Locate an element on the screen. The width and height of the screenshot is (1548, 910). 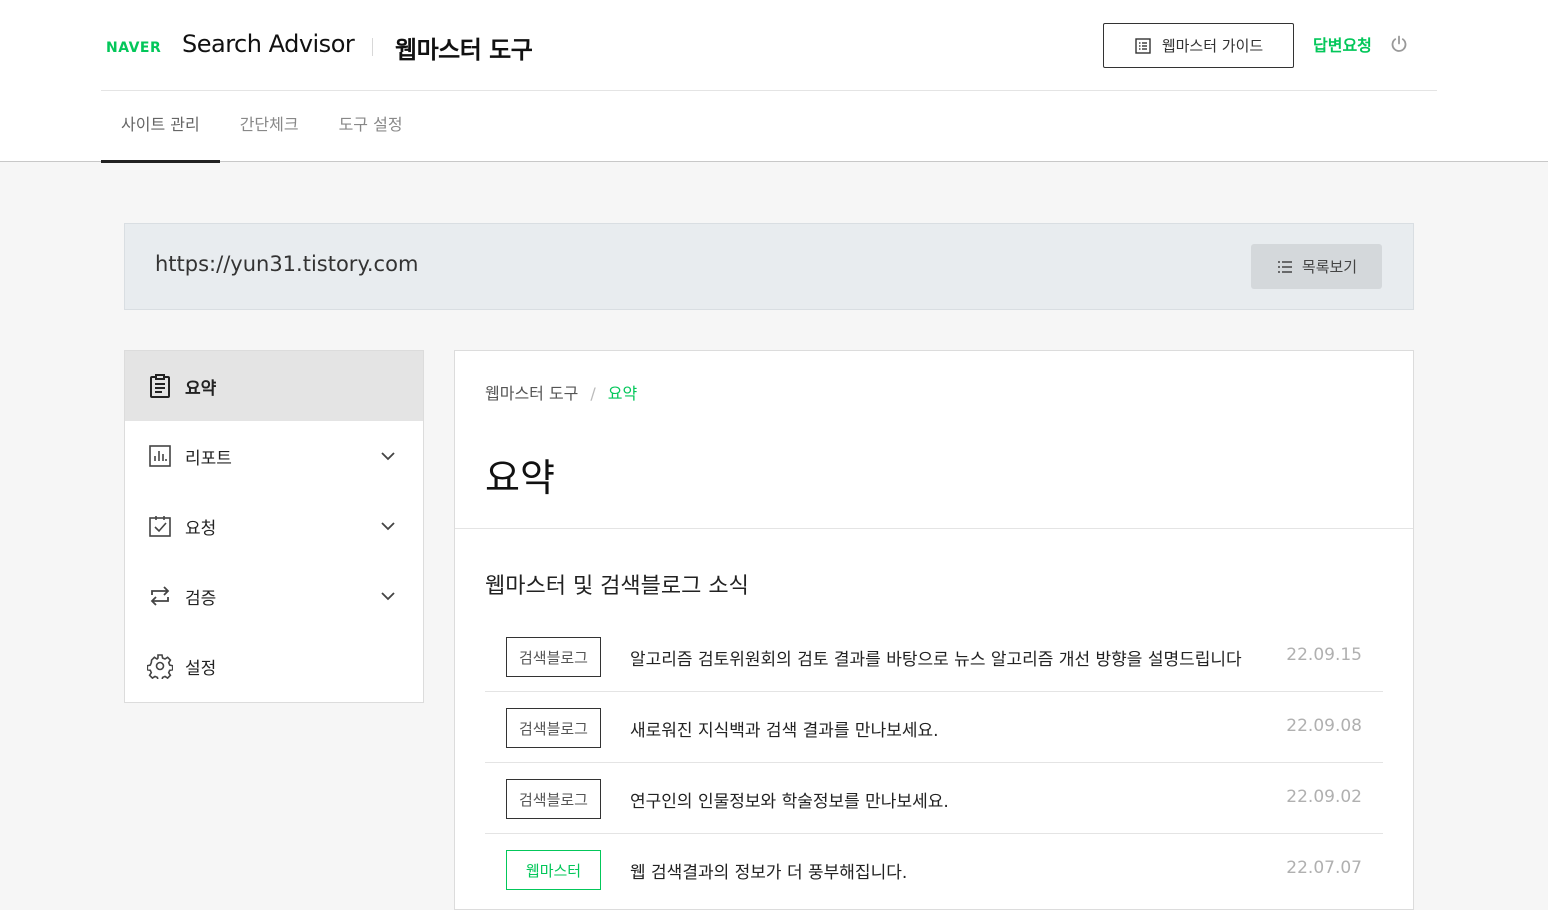
sidebar-item-request: 요청 is located at coordinates (274, 526).